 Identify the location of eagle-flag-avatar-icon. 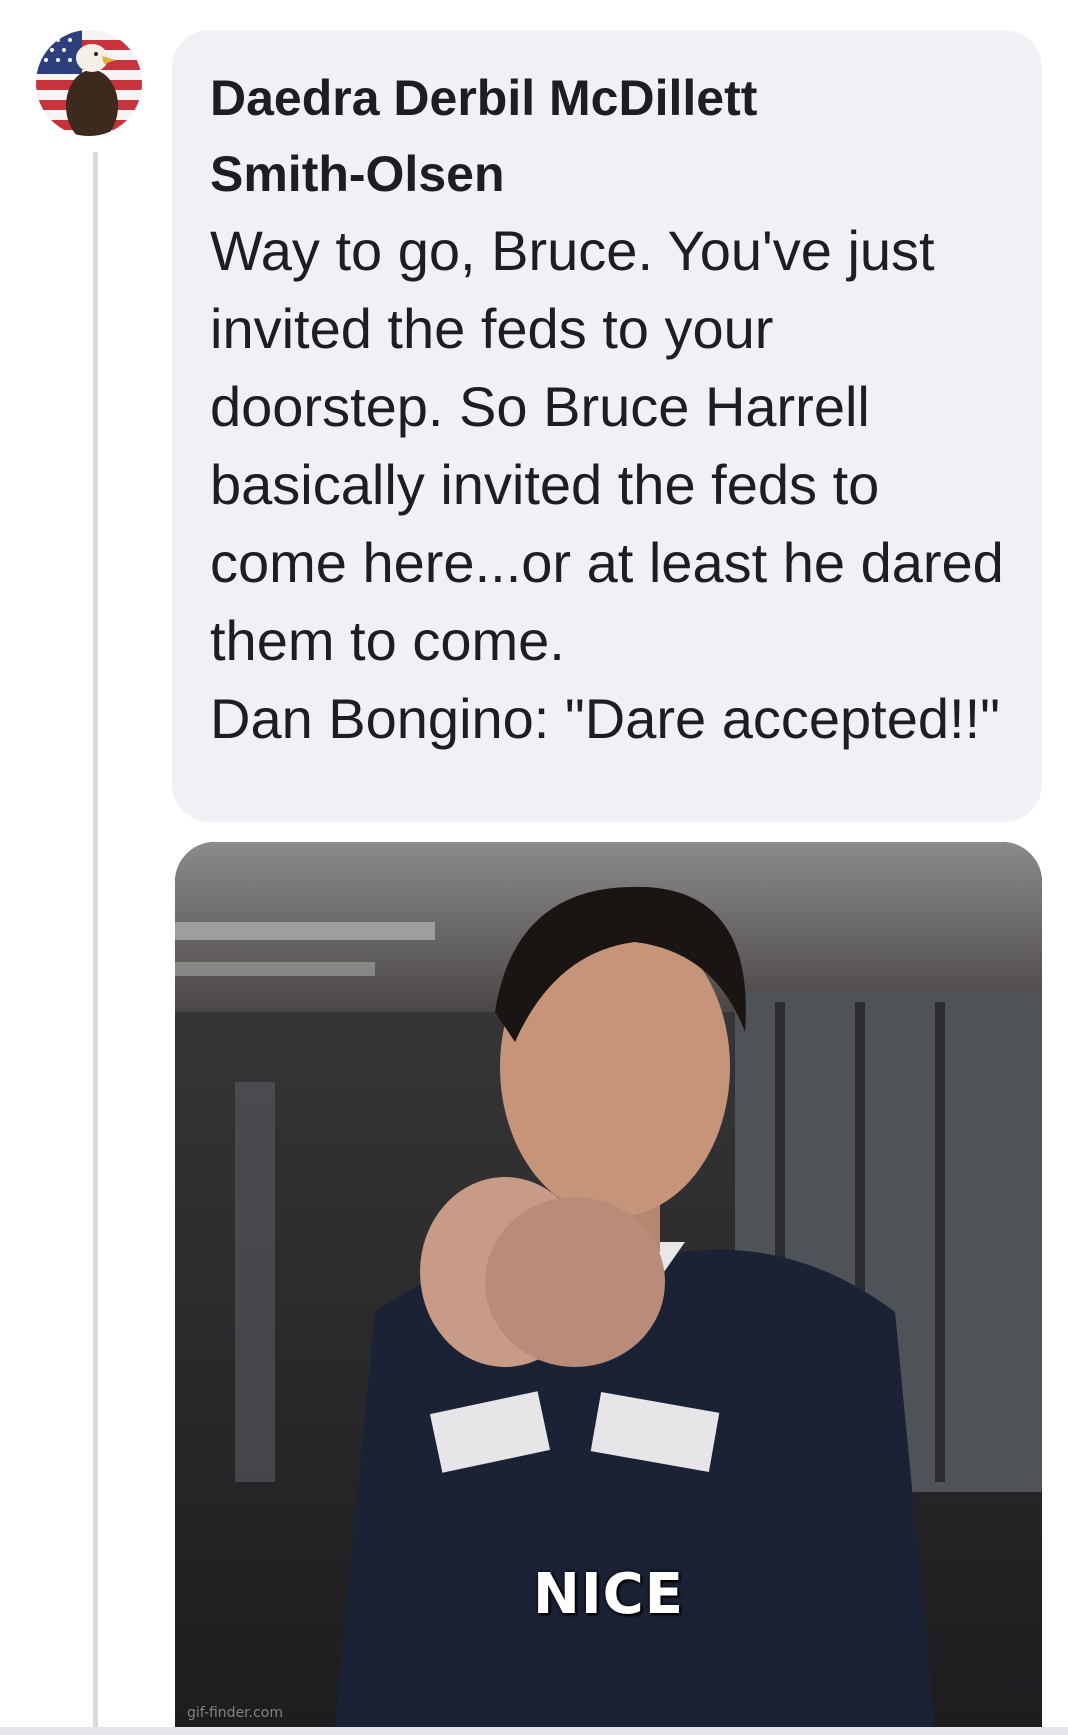
(89, 83).